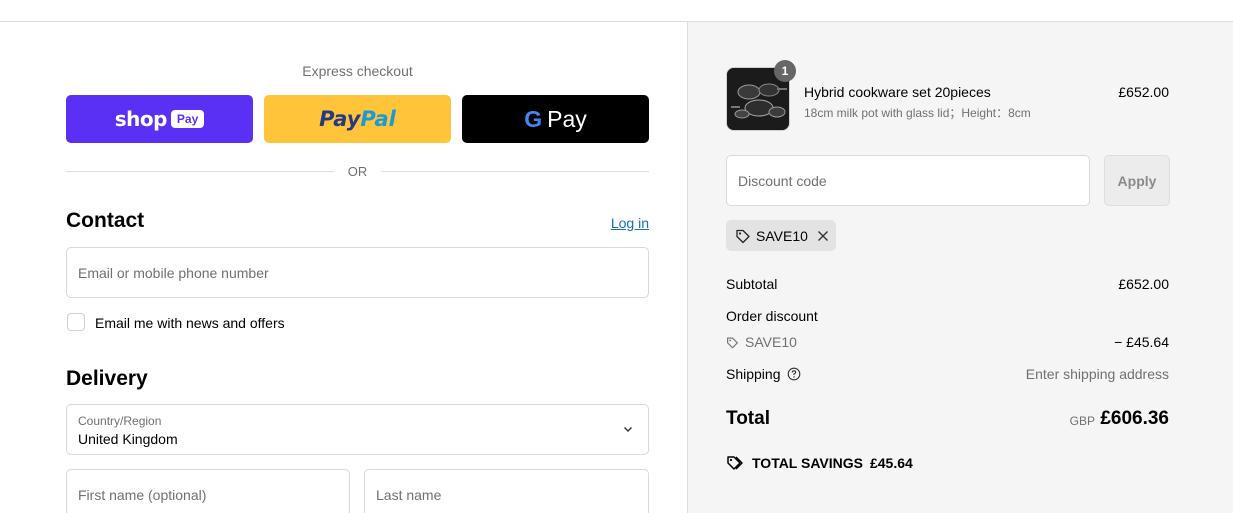 Image resolution: width=1233 pixels, height=513 pixels. What do you see at coordinates (891, 463) in the screenshot?
I see `total-savings-value: £45.64` at bounding box center [891, 463].